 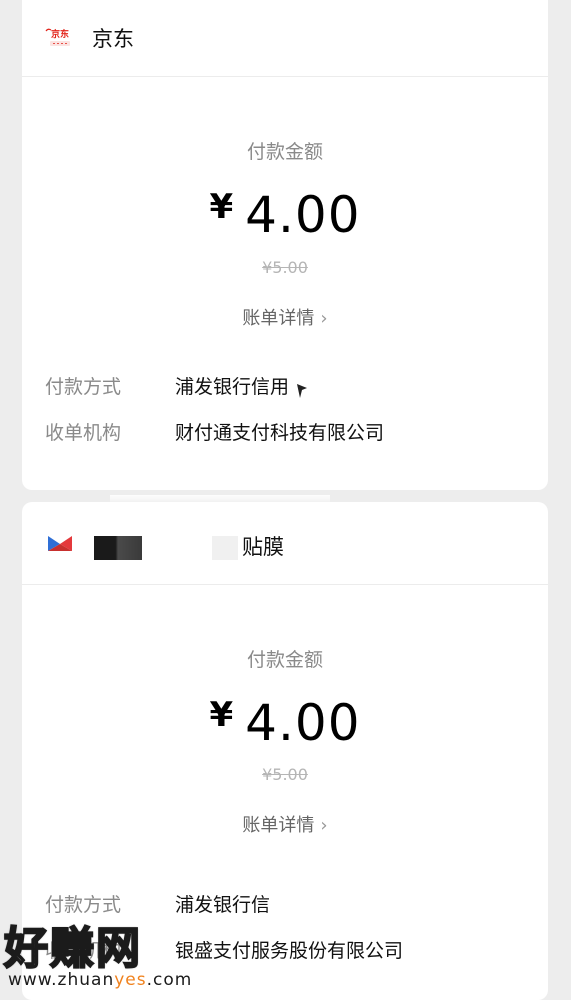 What do you see at coordinates (302, 391) in the screenshot?
I see `cursor-icon` at bounding box center [302, 391].